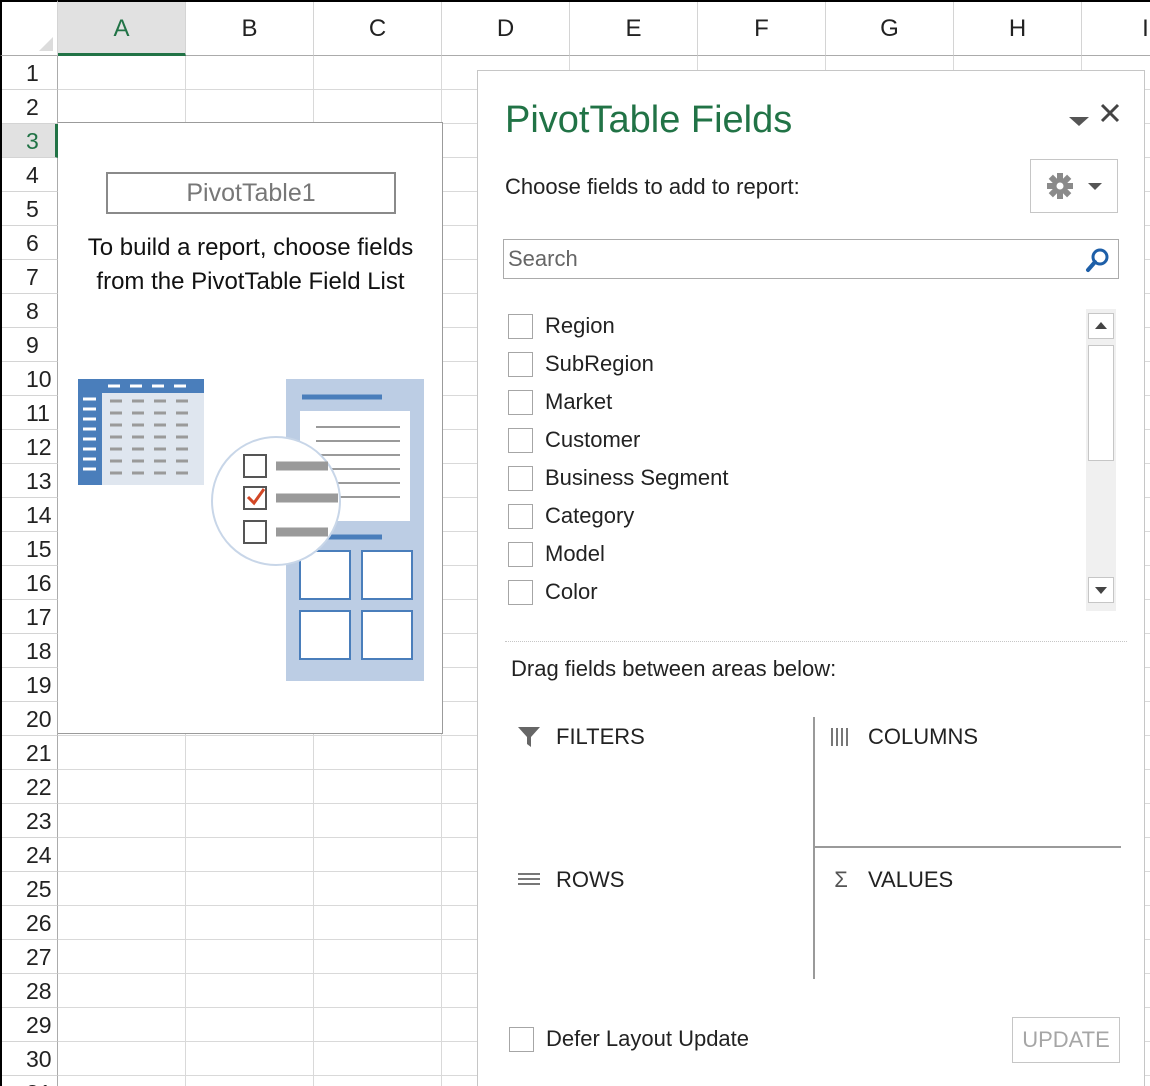 This screenshot has width=1150, height=1086. What do you see at coordinates (30, 685) in the screenshot?
I see `row-header-19: 19` at bounding box center [30, 685].